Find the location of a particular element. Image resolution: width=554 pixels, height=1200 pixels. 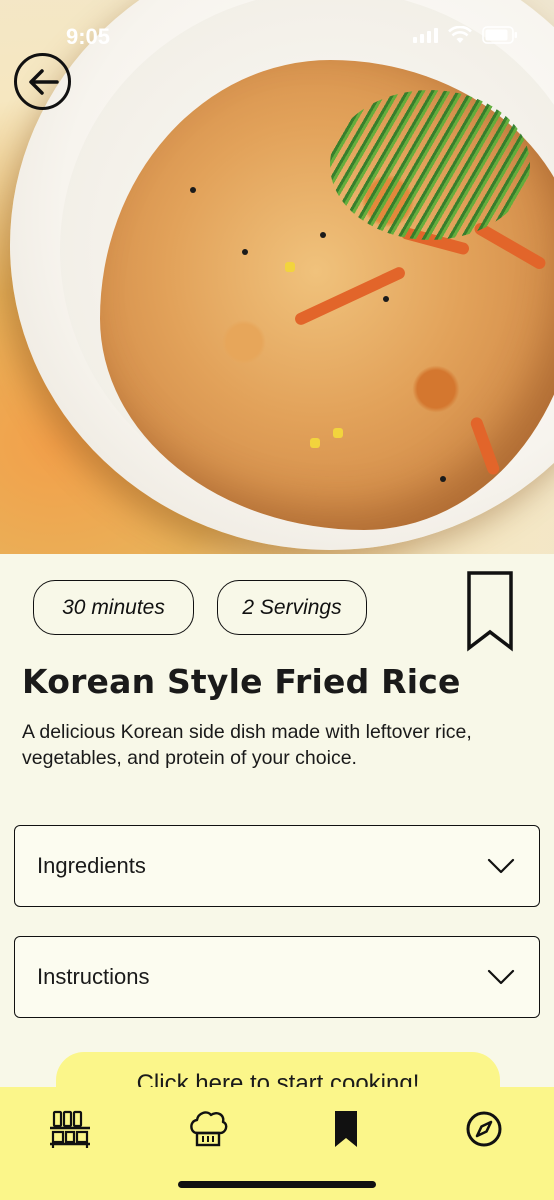

chef-hat-icon is located at coordinates (209, 1129).